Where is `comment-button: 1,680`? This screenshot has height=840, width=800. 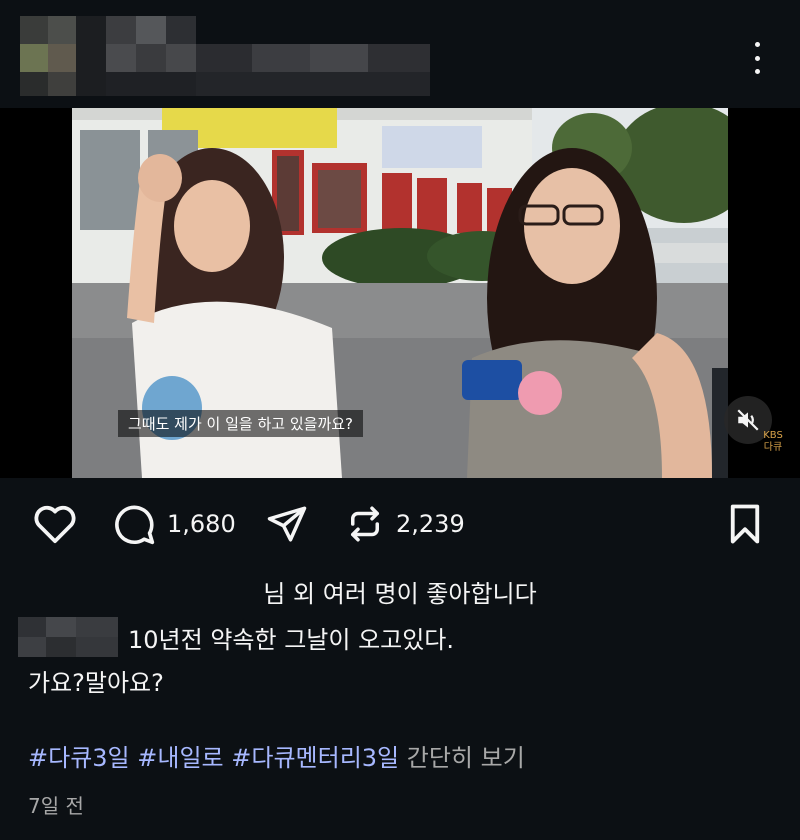
comment-button: 1,680 is located at coordinates (173, 524).